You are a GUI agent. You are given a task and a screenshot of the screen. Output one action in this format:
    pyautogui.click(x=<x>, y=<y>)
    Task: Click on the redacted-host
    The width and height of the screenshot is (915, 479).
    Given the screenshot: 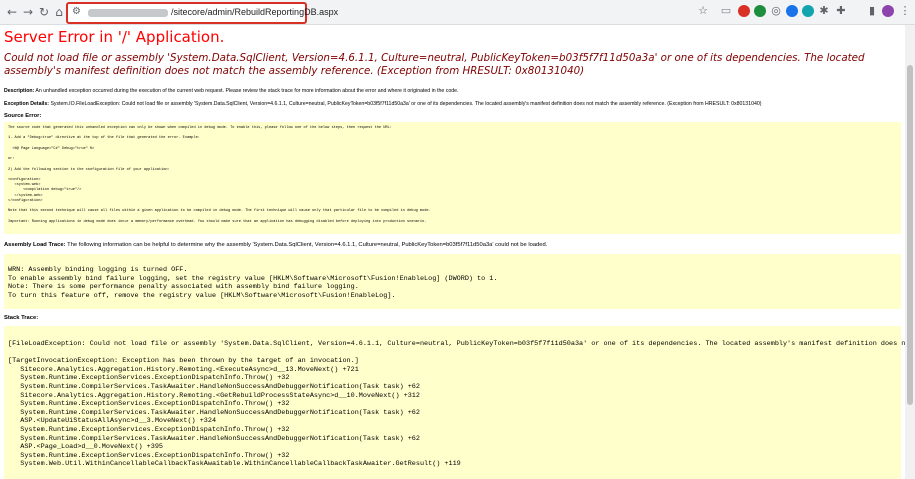 What is the action you would take?
    pyautogui.click(x=128, y=13)
    